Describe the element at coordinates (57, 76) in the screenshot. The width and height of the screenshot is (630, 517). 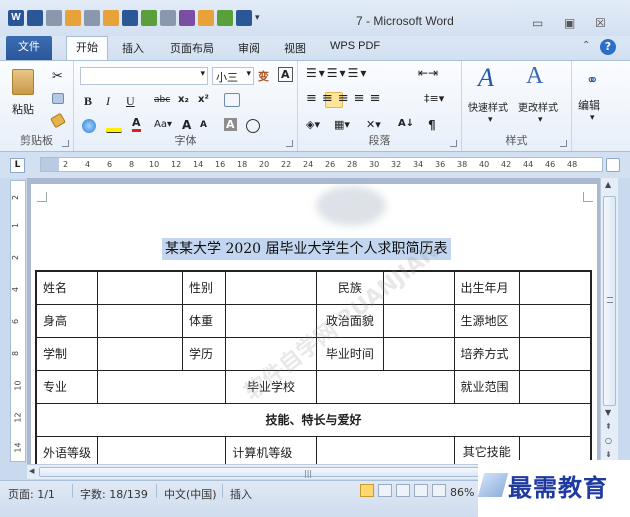
I see `cut-icon: ✂` at that location.